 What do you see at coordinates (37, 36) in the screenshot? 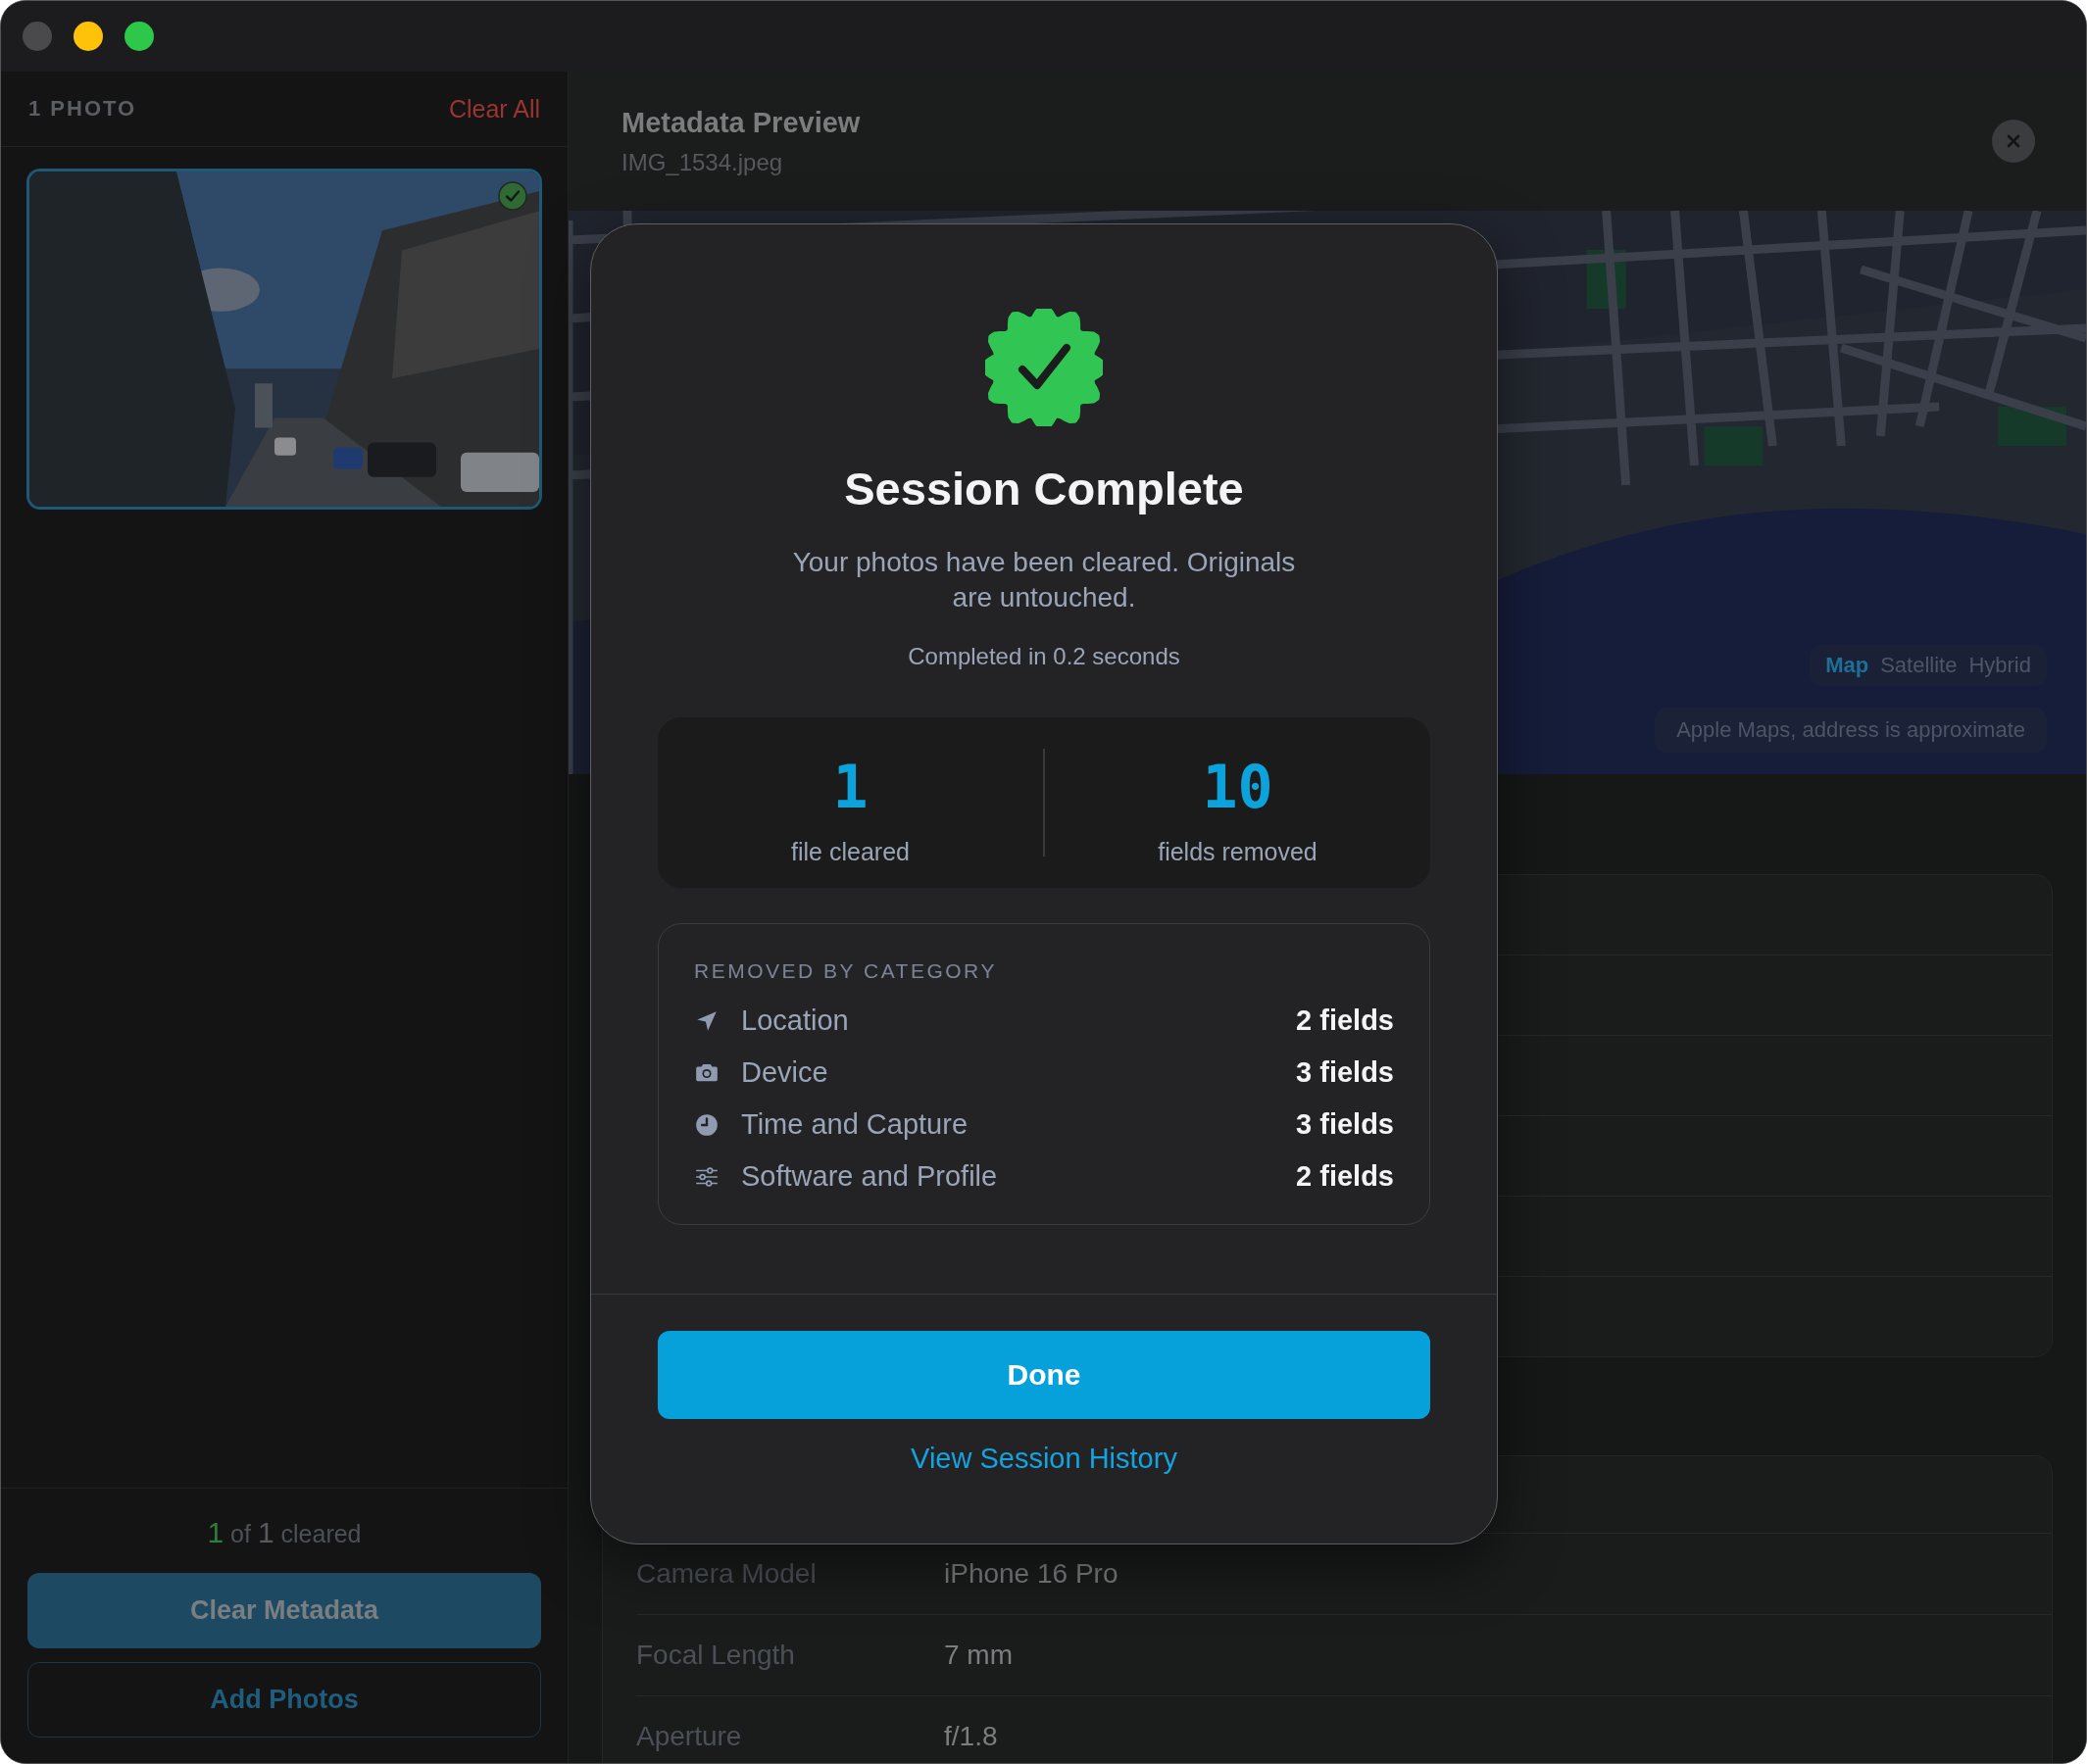
I see `close-window-button` at bounding box center [37, 36].